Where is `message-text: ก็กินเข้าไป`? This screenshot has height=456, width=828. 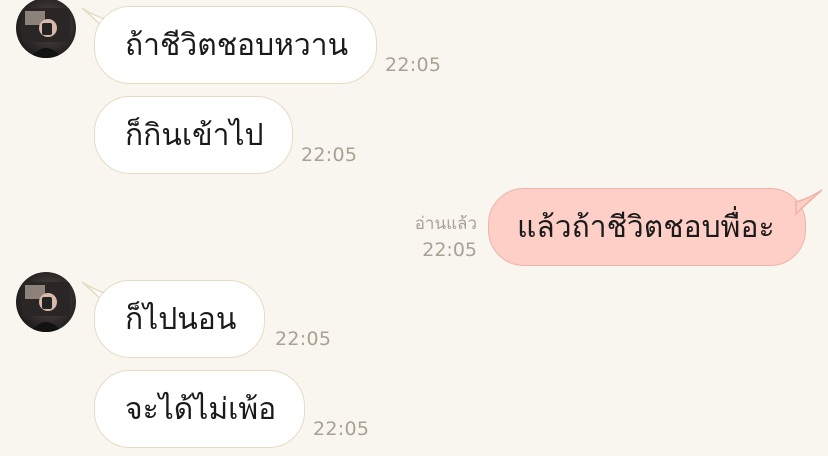
message-text: ก็กินเข้าไป is located at coordinates (194, 135).